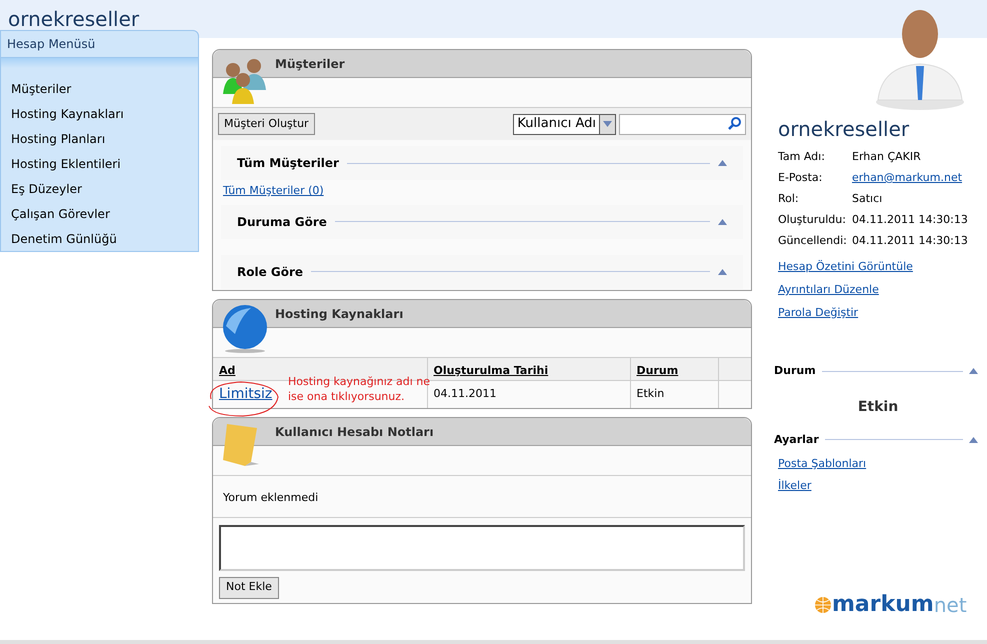 The height and width of the screenshot is (644, 987). Describe the element at coordinates (339, 314) in the screenshot. I see `panel-title: Hosting Kaynakları` at that location.